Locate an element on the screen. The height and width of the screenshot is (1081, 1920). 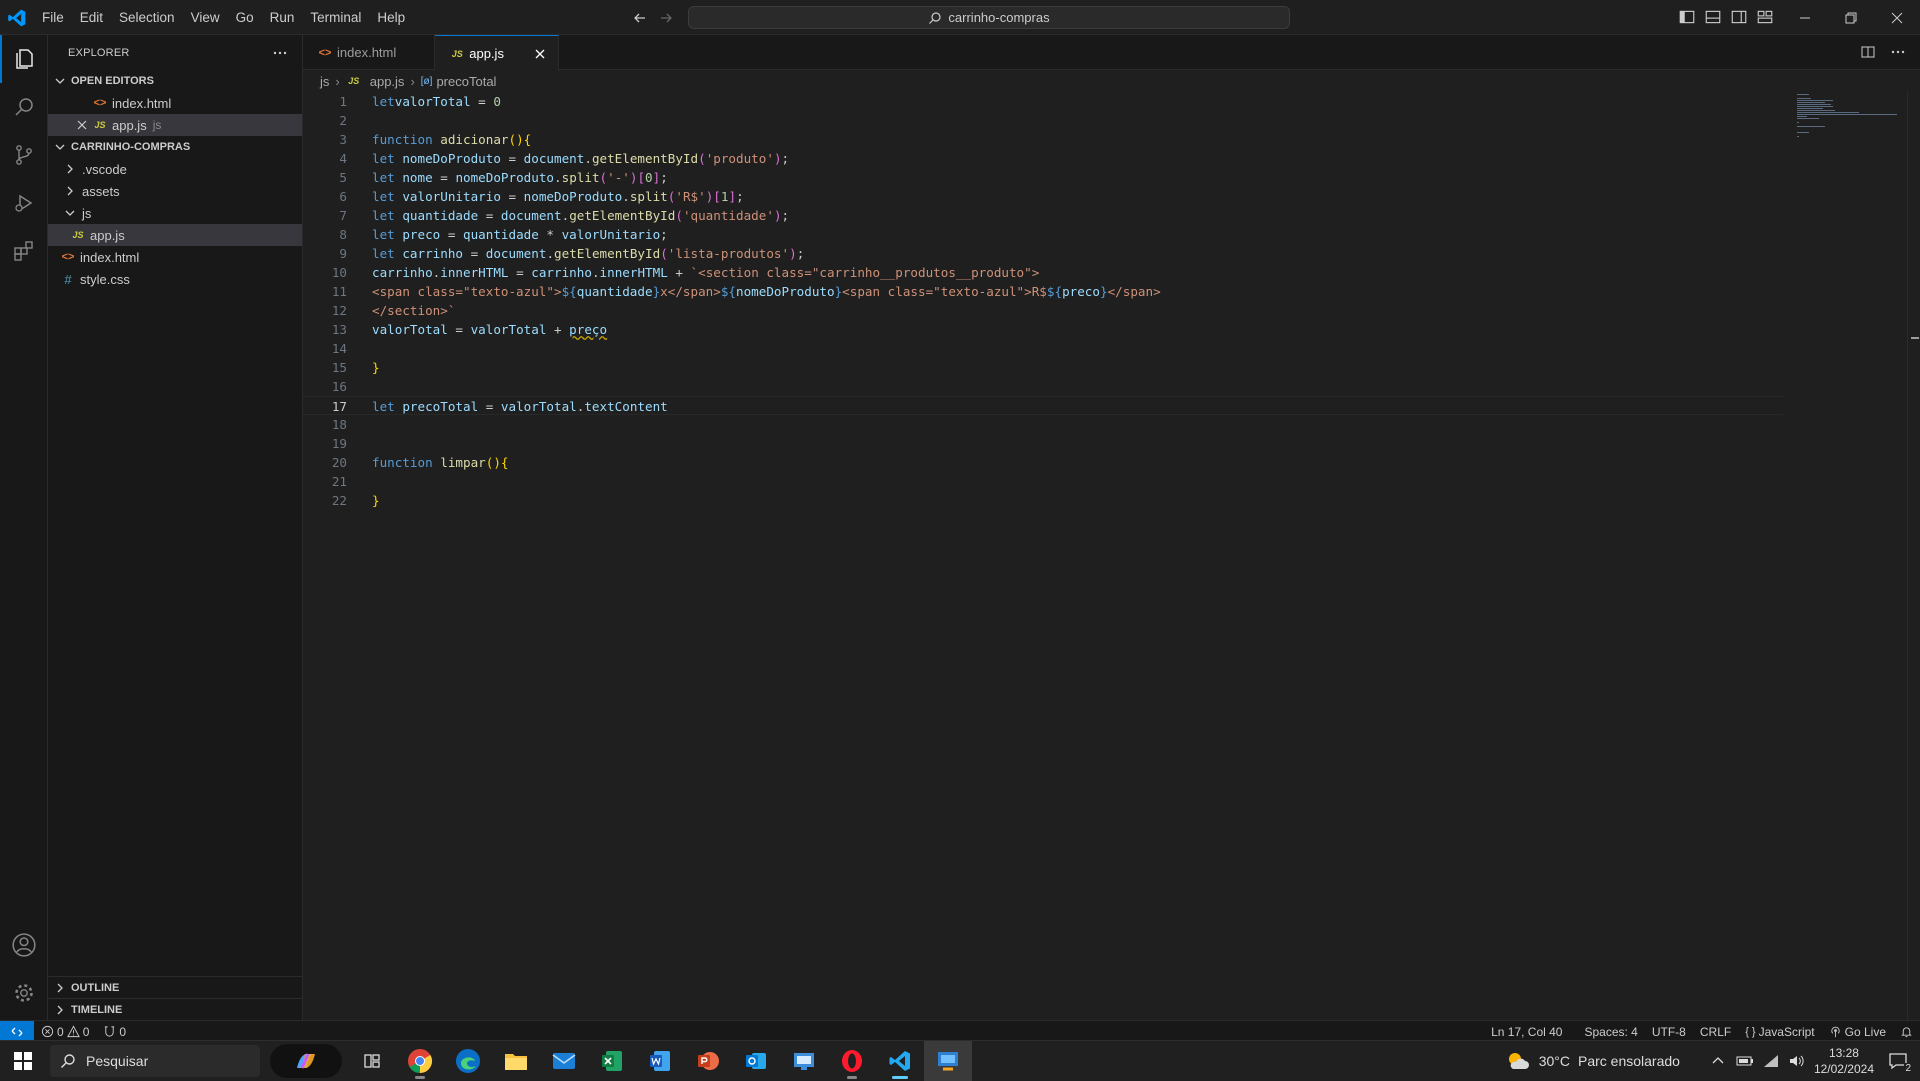
minimize-icon is located at coordinates (1805, 17).